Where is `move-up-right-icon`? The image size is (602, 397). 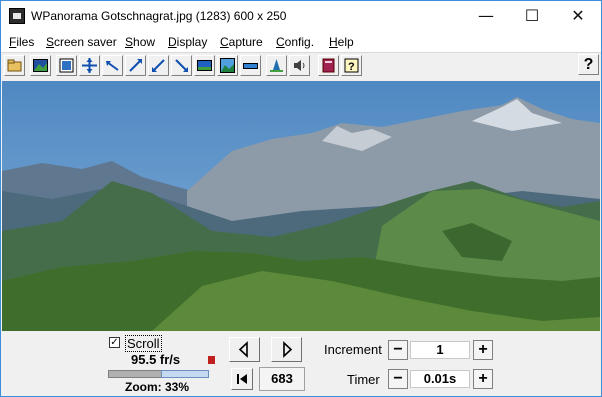 move-up-right-icon is located at coordinates (135, 65).